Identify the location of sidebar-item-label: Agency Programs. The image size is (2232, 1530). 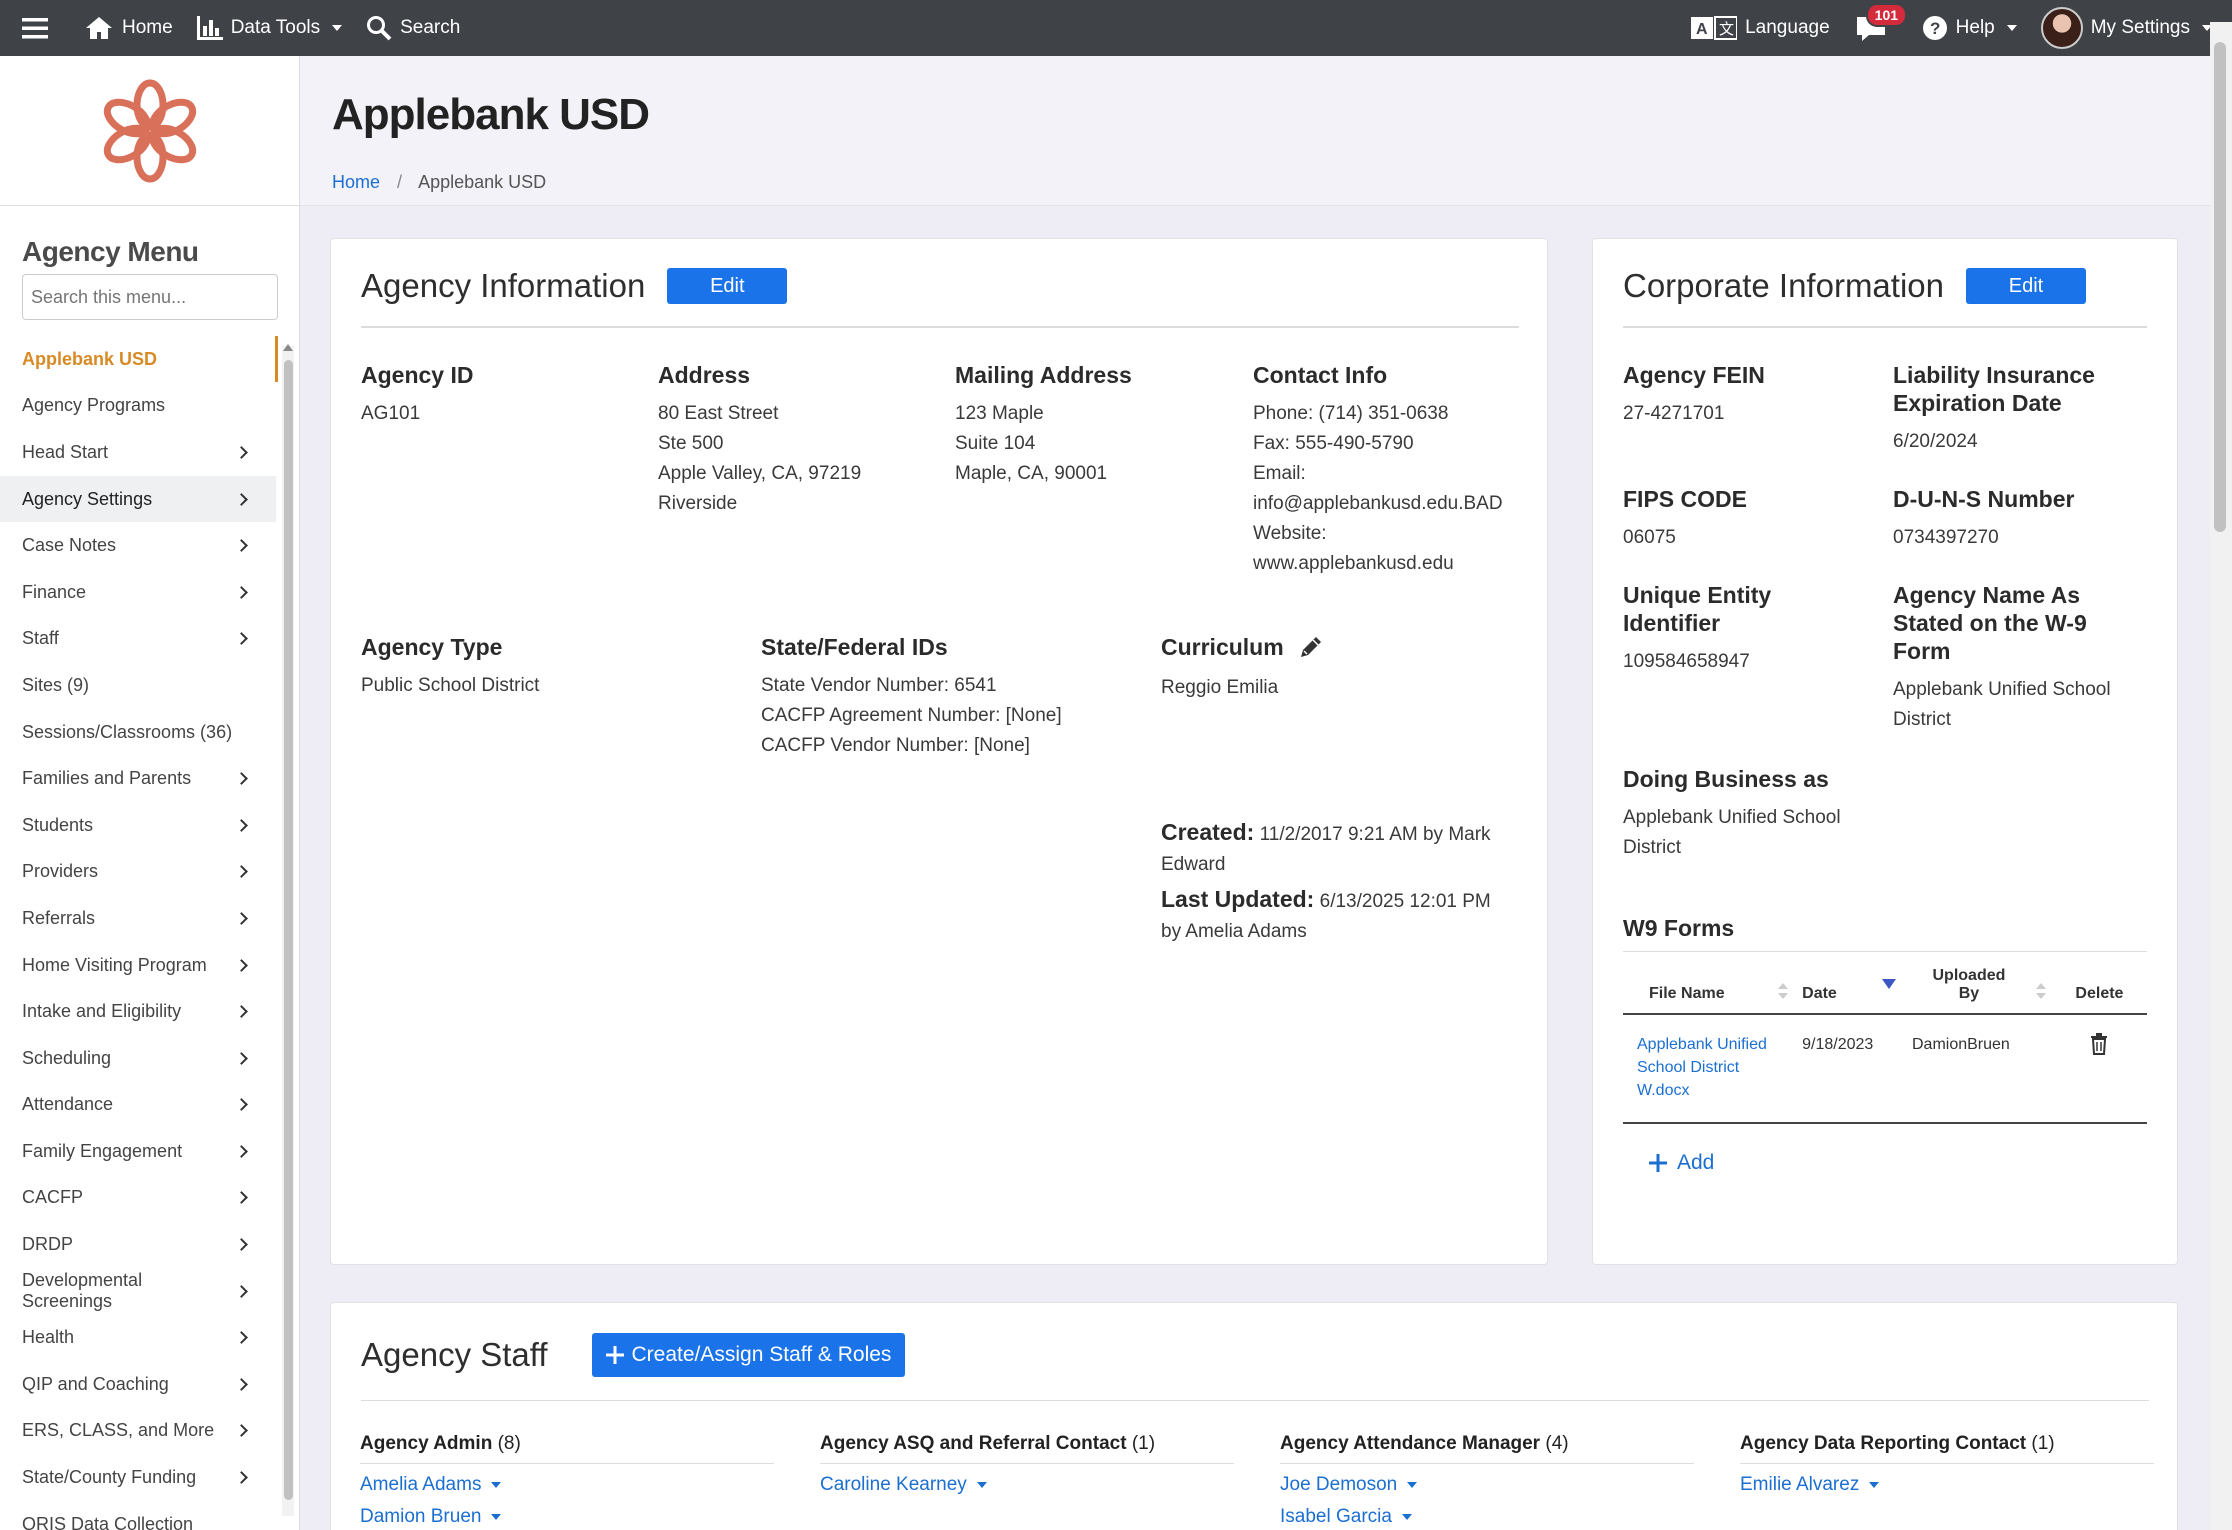
(94, 405).